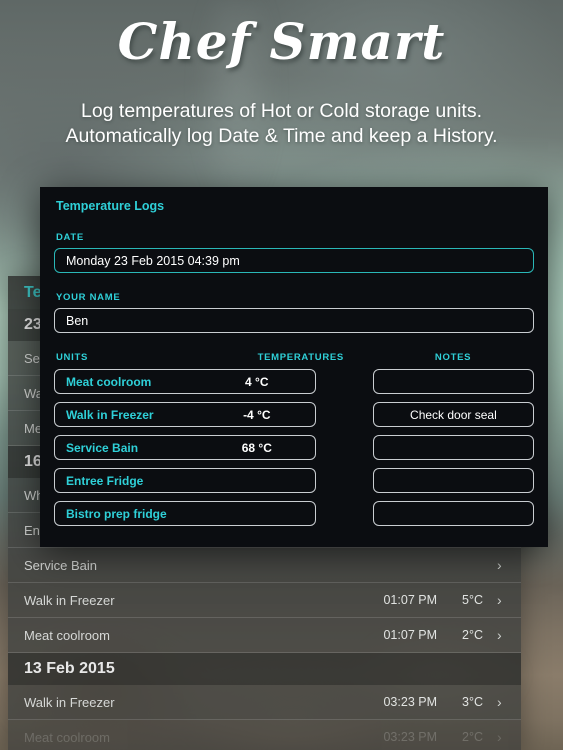  I want to click on list-item-temp: 3°C, so click(472, 702).